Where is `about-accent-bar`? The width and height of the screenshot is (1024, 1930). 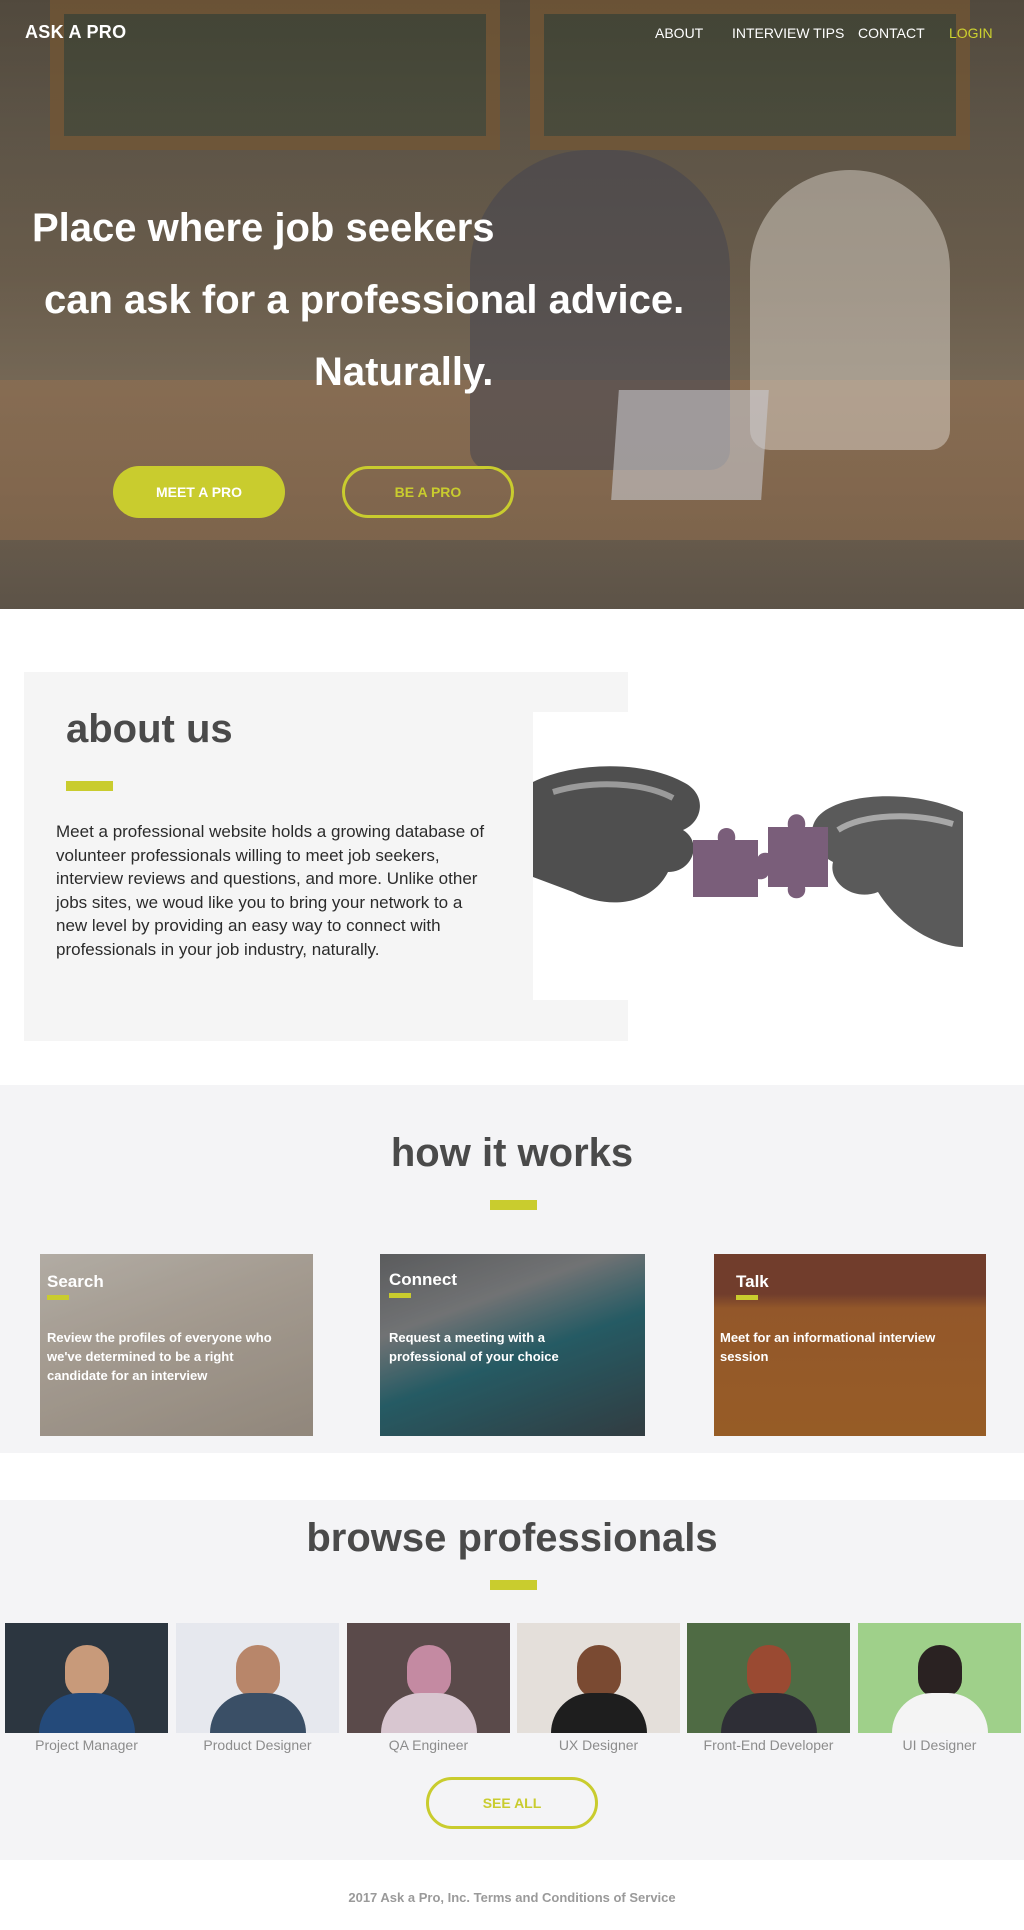 about-accent-bar is located at coordinates (89, 786).